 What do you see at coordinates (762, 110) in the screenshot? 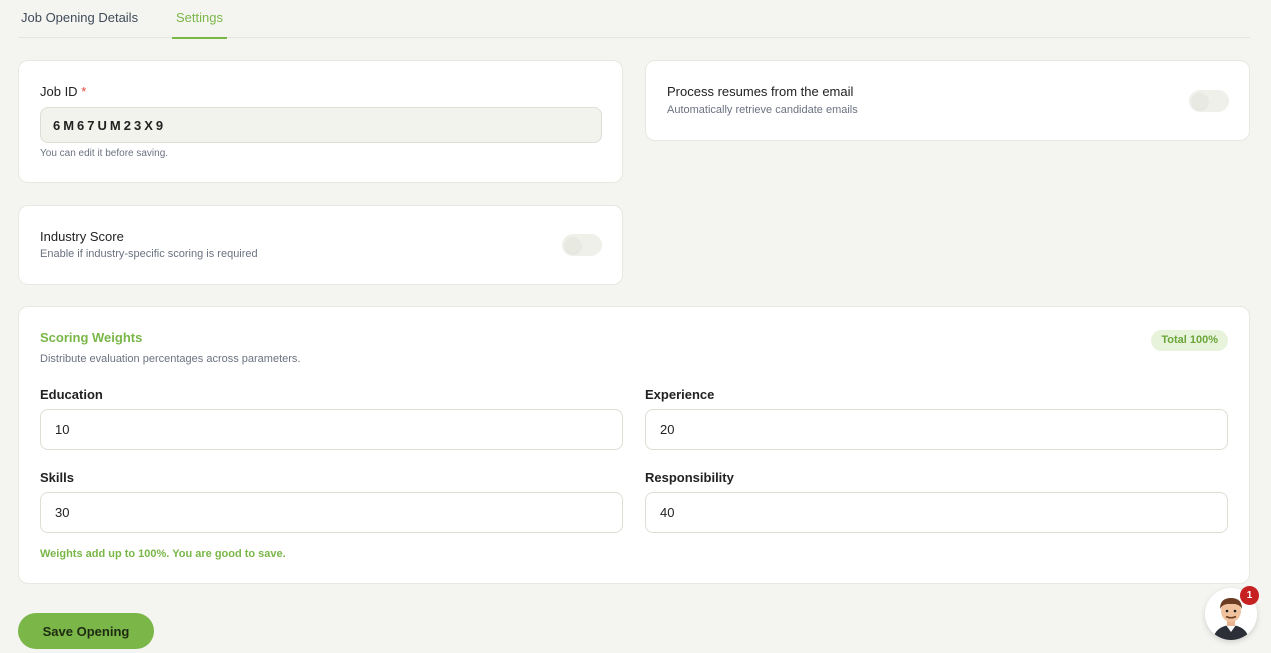
I see `process-email-subtitle: Automatically retrieve candidate emails` at bounding box center [762, 110].